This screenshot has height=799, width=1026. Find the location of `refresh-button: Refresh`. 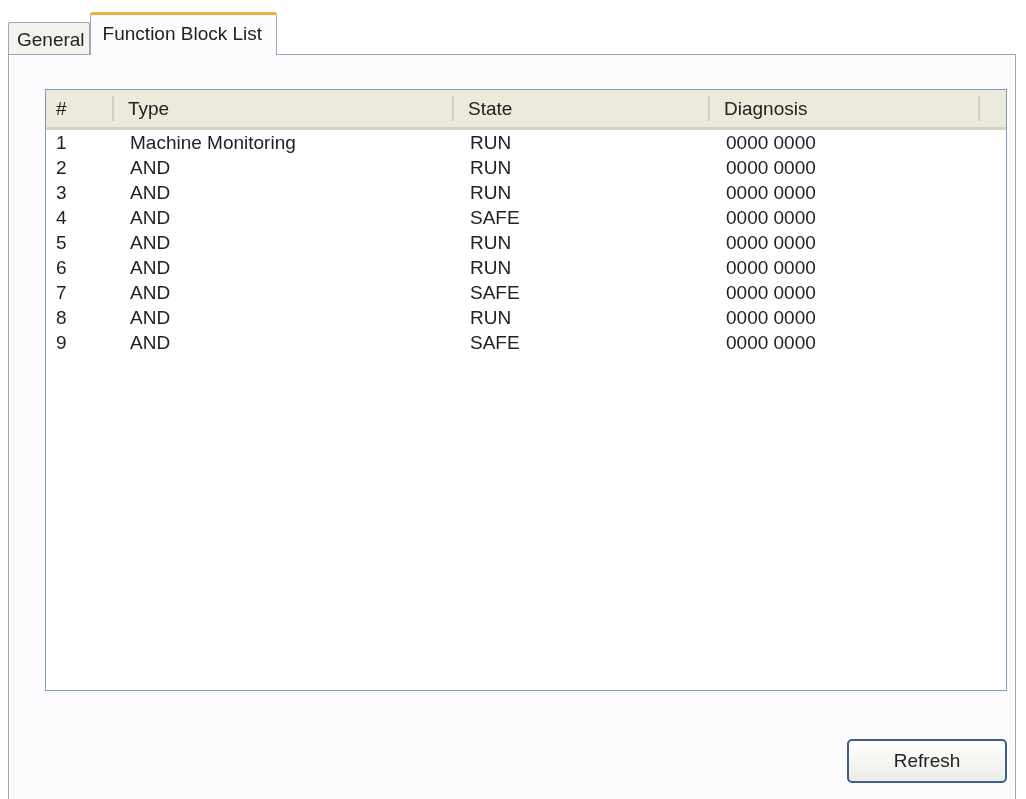

refresh-button: Refresh is located at coordinates (927, 761).